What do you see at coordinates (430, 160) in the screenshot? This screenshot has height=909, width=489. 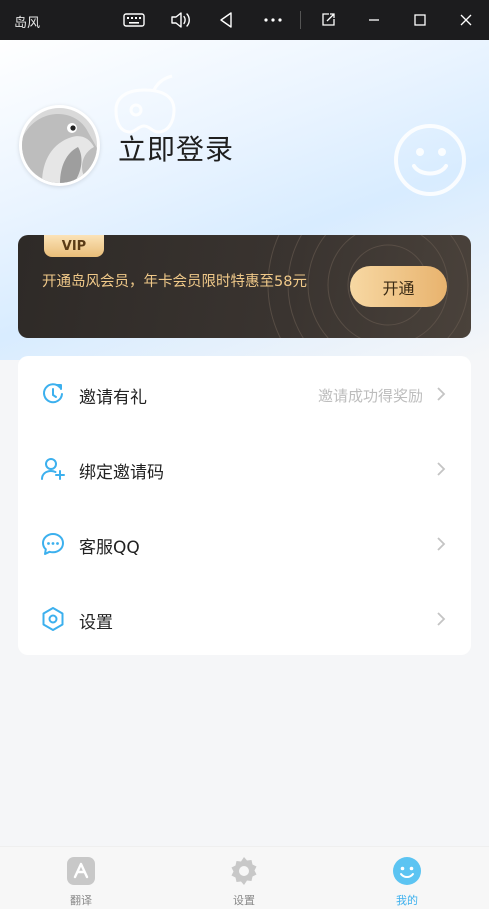 I see `smiley-decoration-icon` at bounding box center [430, 160].